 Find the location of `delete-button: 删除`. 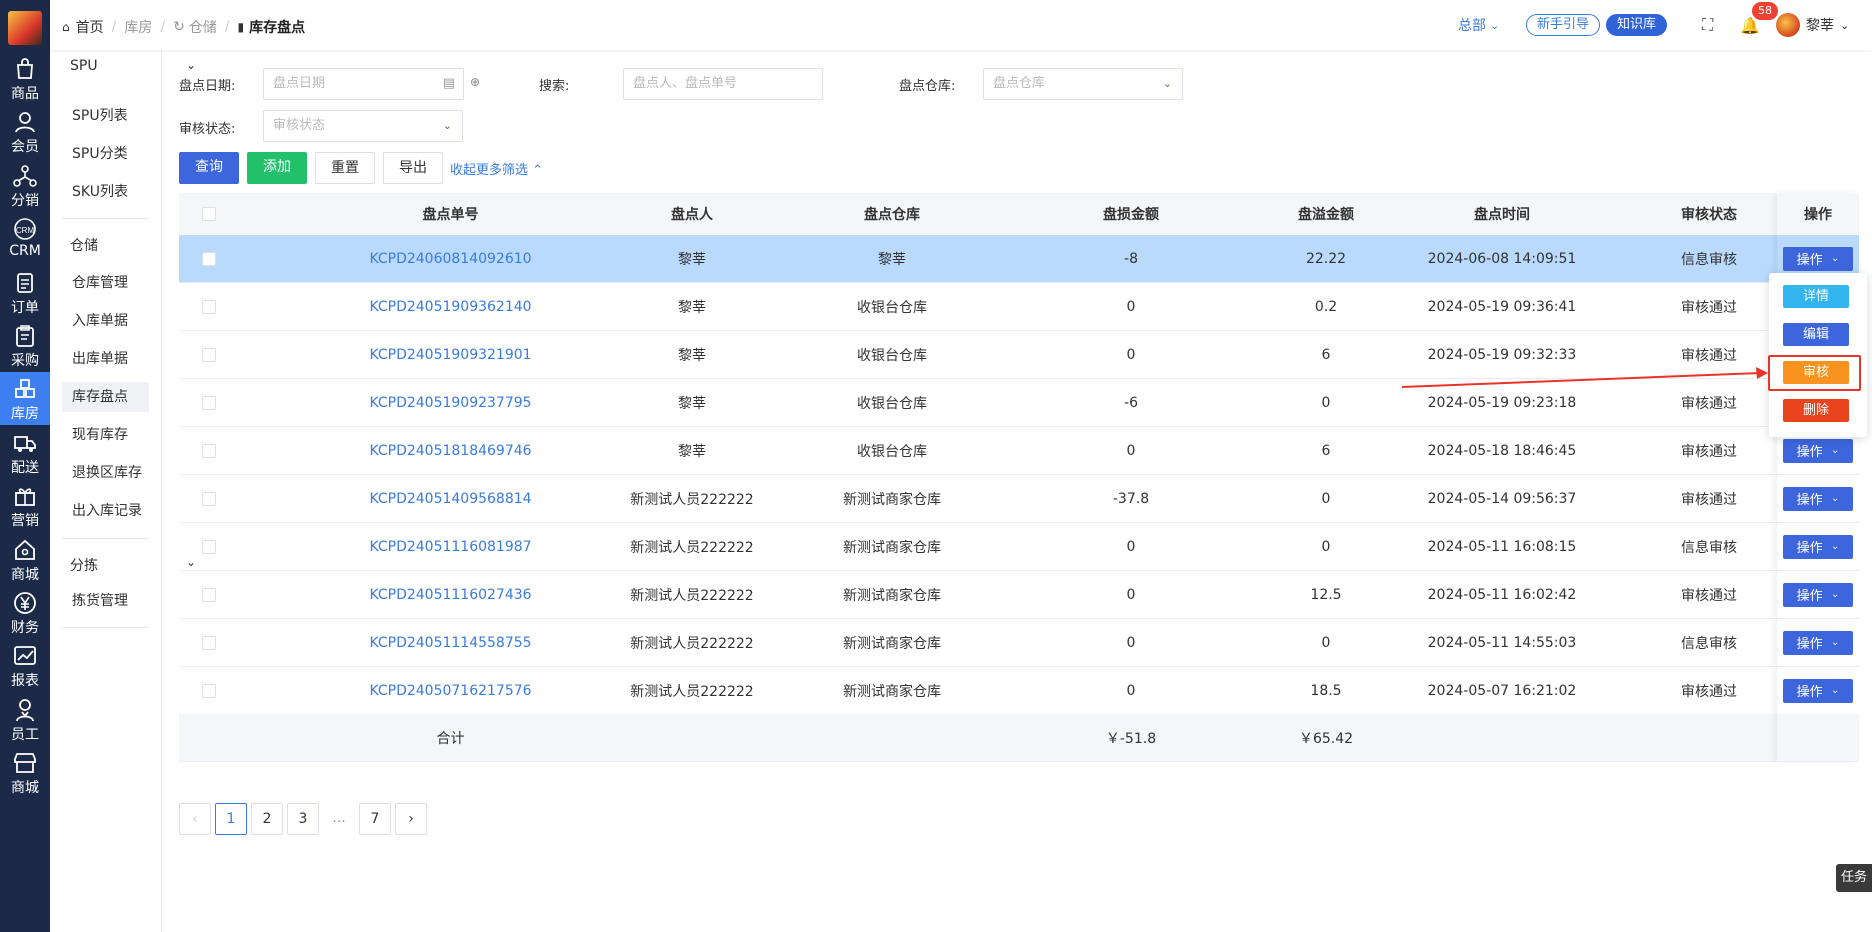

delete-button: 删除 is located at coordinates (1816, 410).